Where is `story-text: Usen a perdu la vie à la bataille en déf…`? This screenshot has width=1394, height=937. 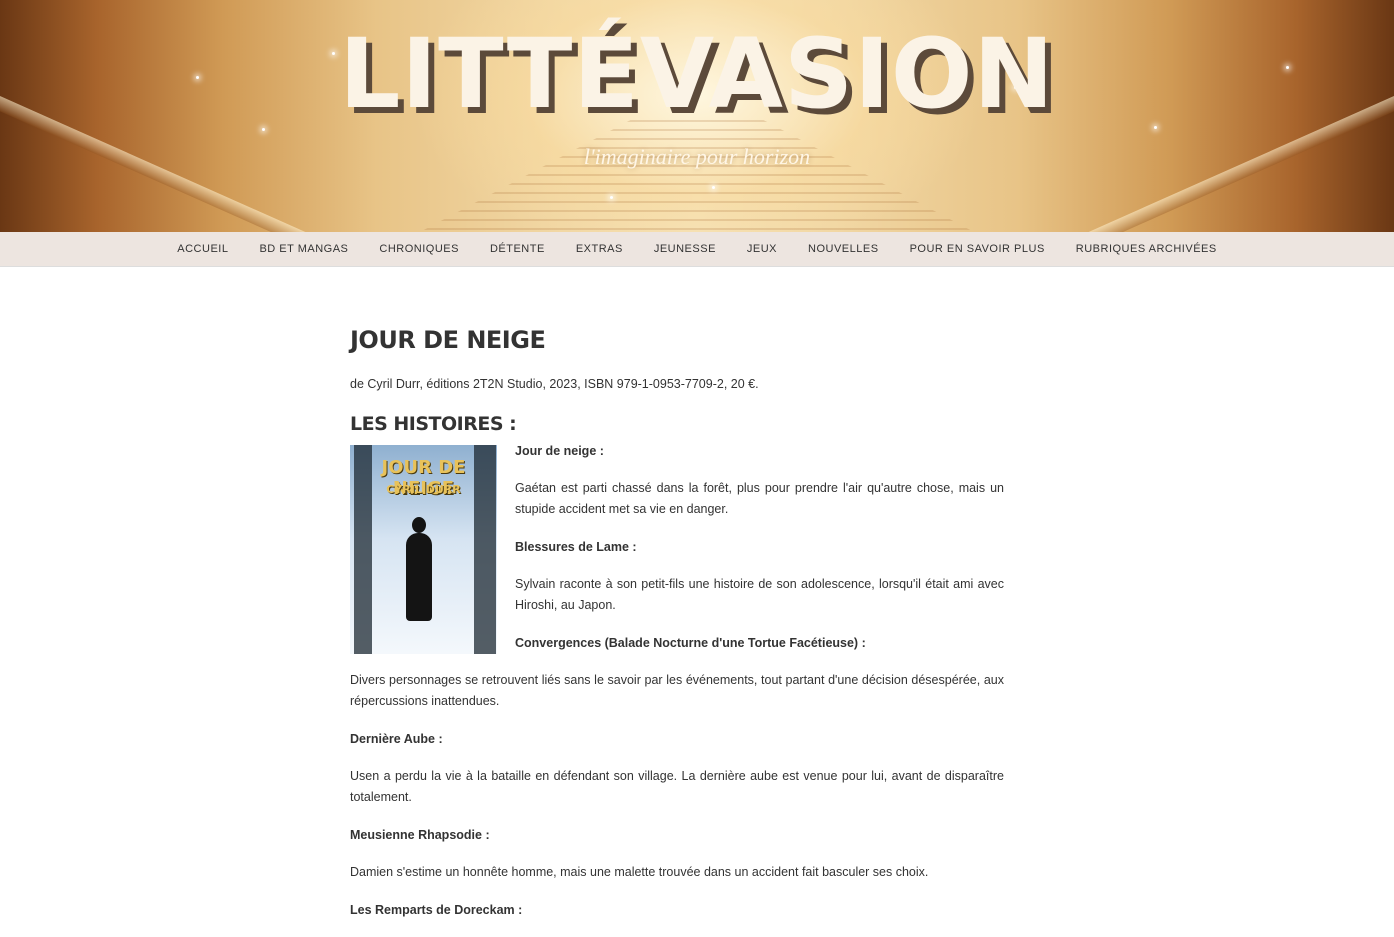
story-text: Usen a perdu la vie à la bataille en déf… is located at coordinates (677, 786).